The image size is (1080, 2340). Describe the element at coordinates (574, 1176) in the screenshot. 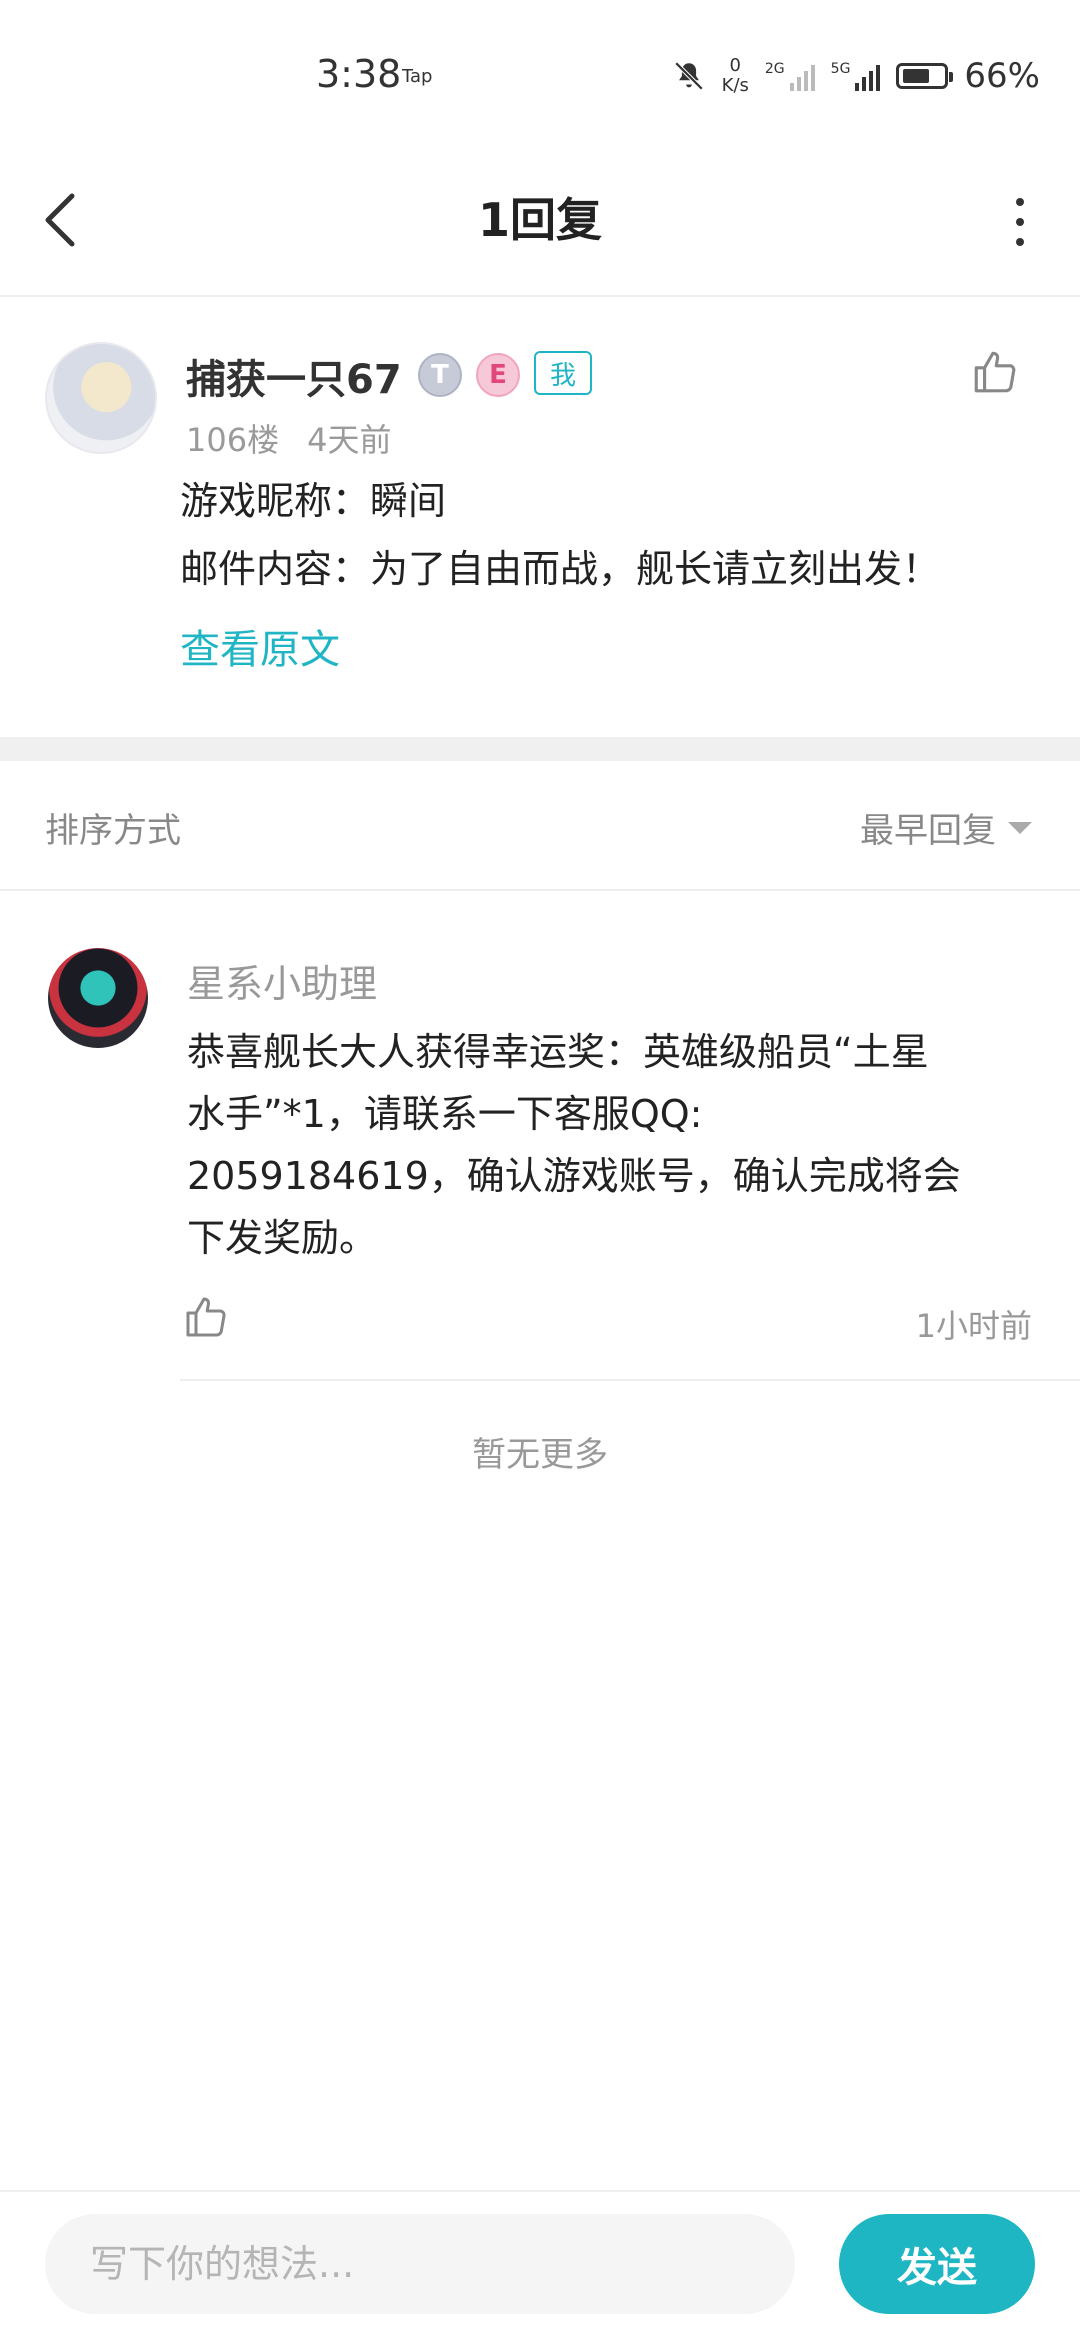

I see `reply-line: 2059184619，确认游戏账号，确认完成将会` at that location.